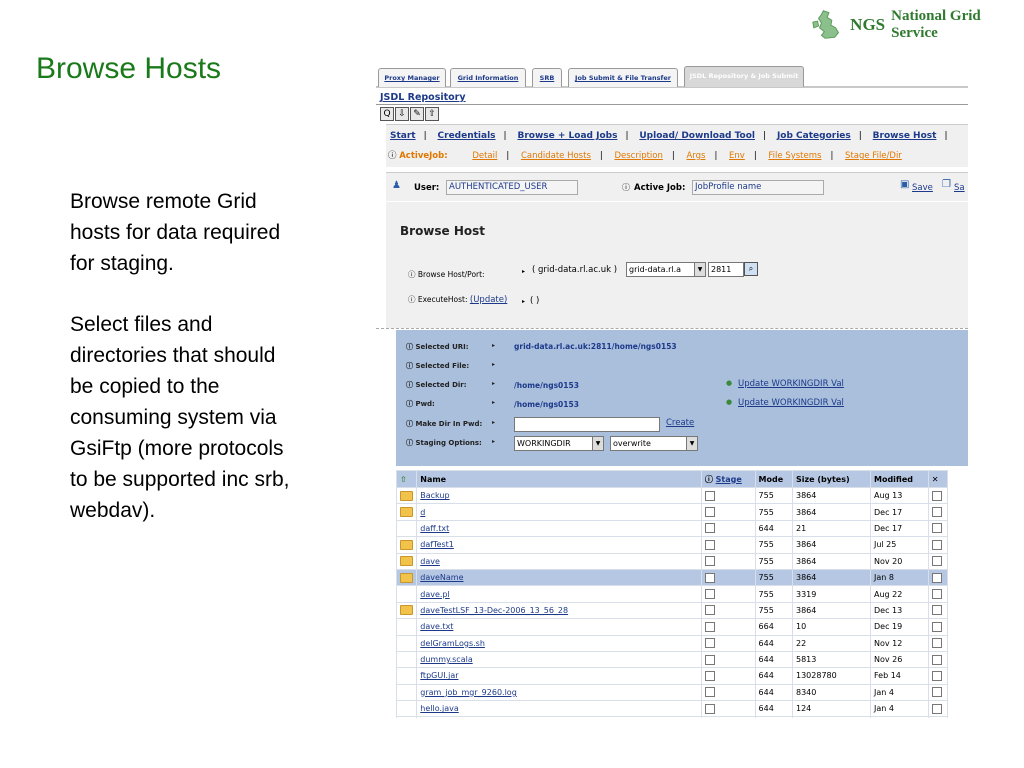 The width and height of the screenshot is (1024, 768). I want to click on table-row: ftpGUI.jar 644 13028780 Feb 14, so click(672, 676).